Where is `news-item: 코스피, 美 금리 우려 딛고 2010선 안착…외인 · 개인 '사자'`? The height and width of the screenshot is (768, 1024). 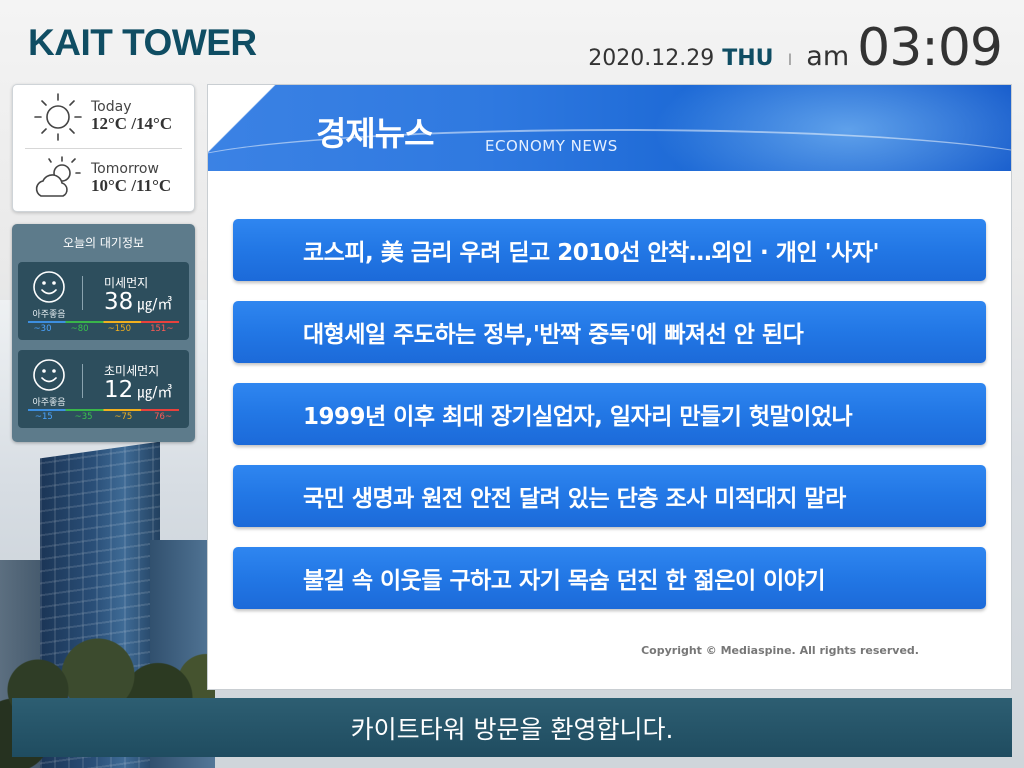
news-item: 코스피, 美 금리 우려 딛고 2010선 안착…외인 · 개인 '사자' is located at coordinates (609, 250).